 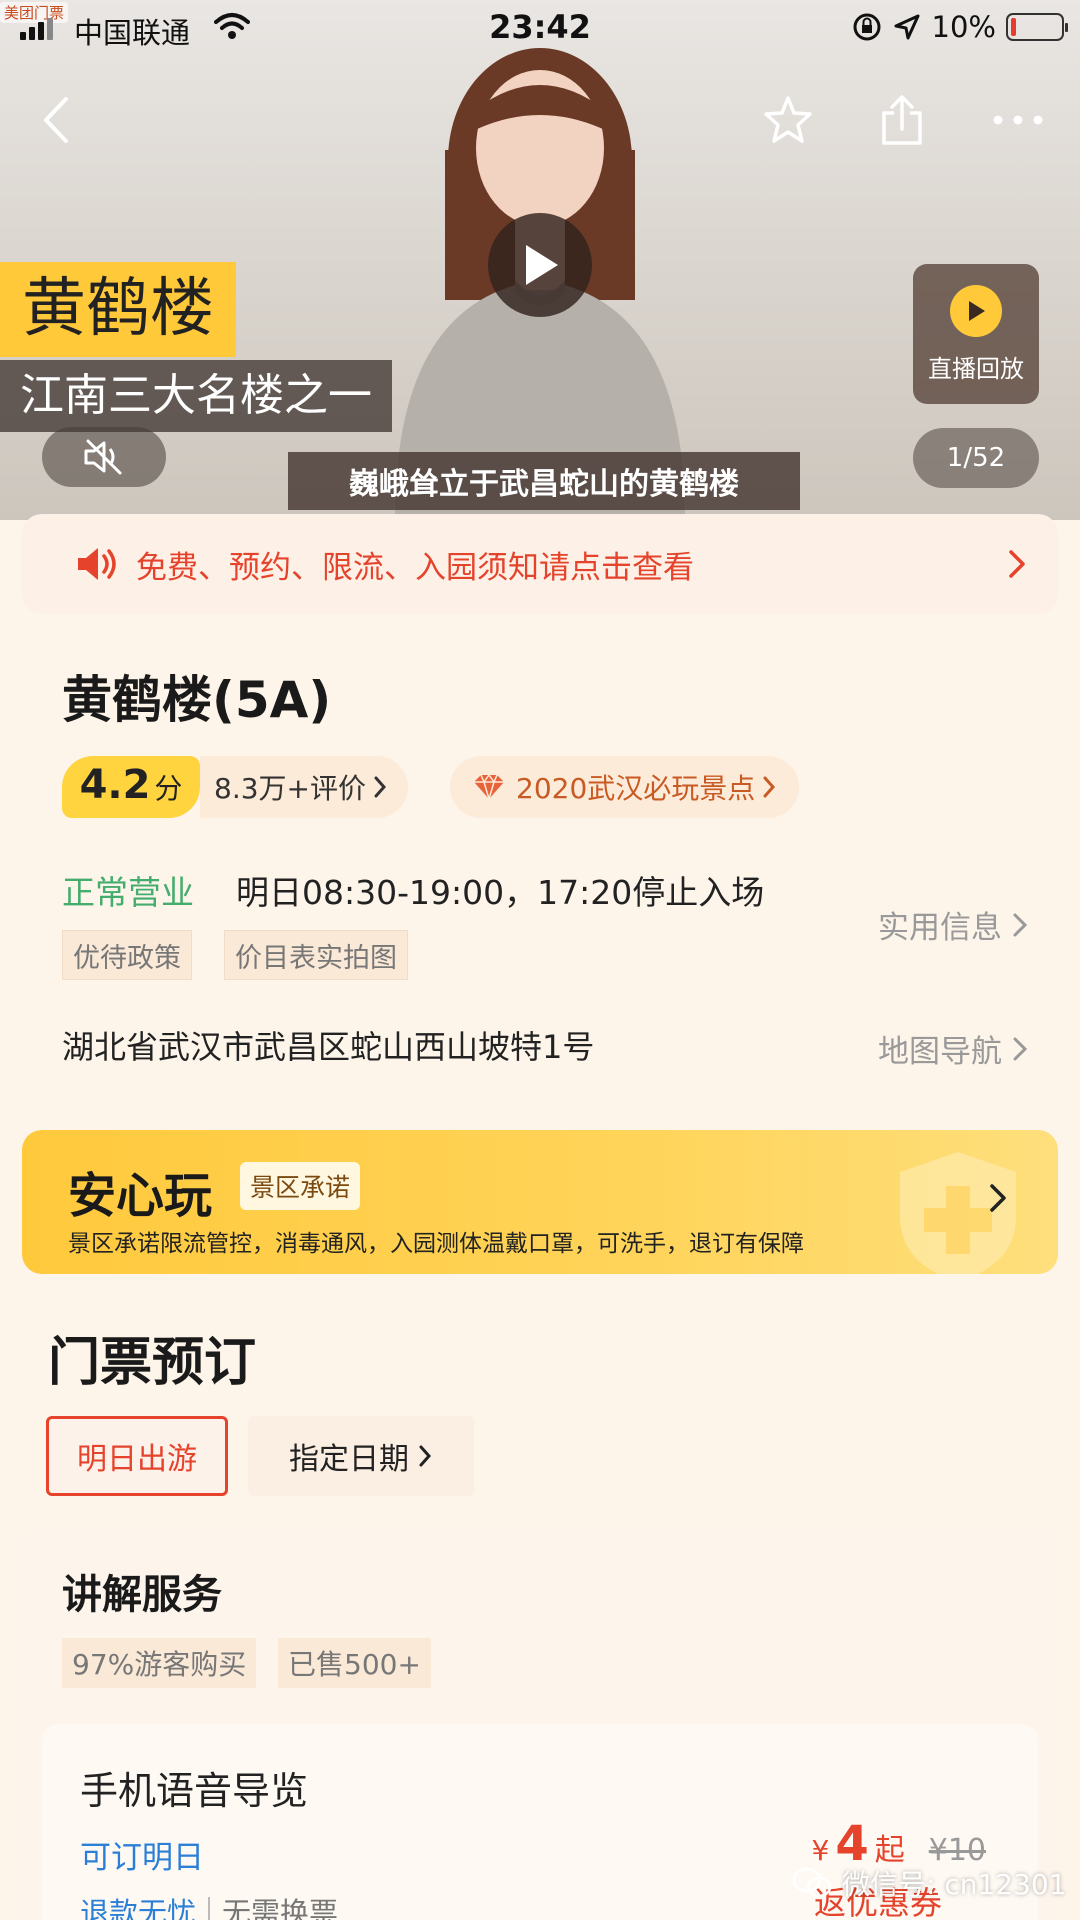 I want to click on date-tomorrow-button: 明日出游, so click(x=137, y=1456).